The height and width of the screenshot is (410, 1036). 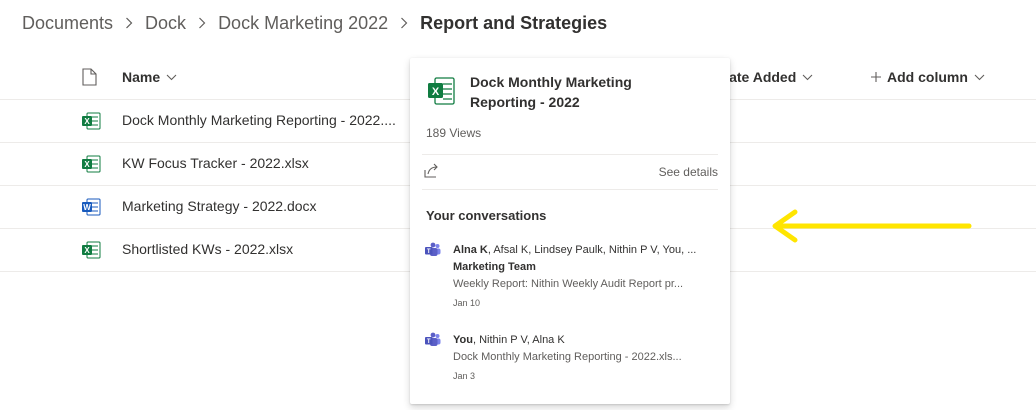 I want to click on breadcrumb-item-dock: Dock, so click(x=165, y=23).